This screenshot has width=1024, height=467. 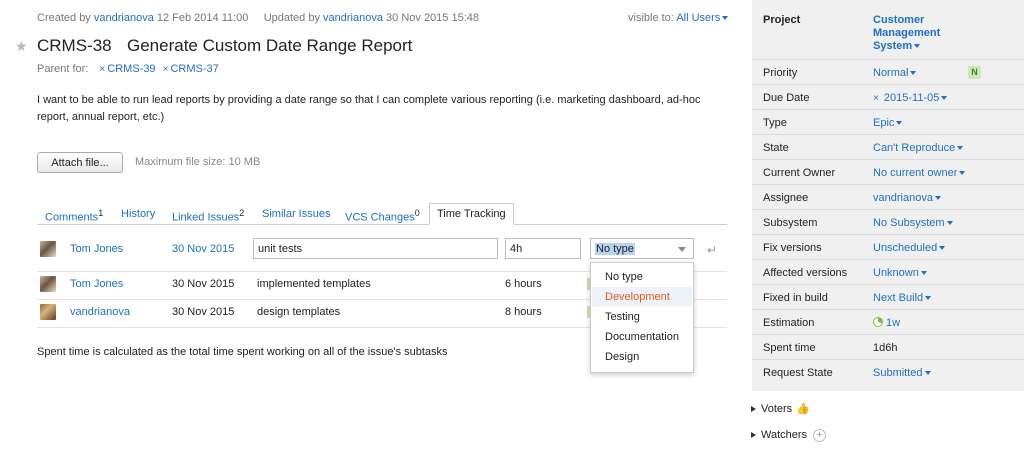 I want to click on field-label: Estimation, so click(x=789, y=323).